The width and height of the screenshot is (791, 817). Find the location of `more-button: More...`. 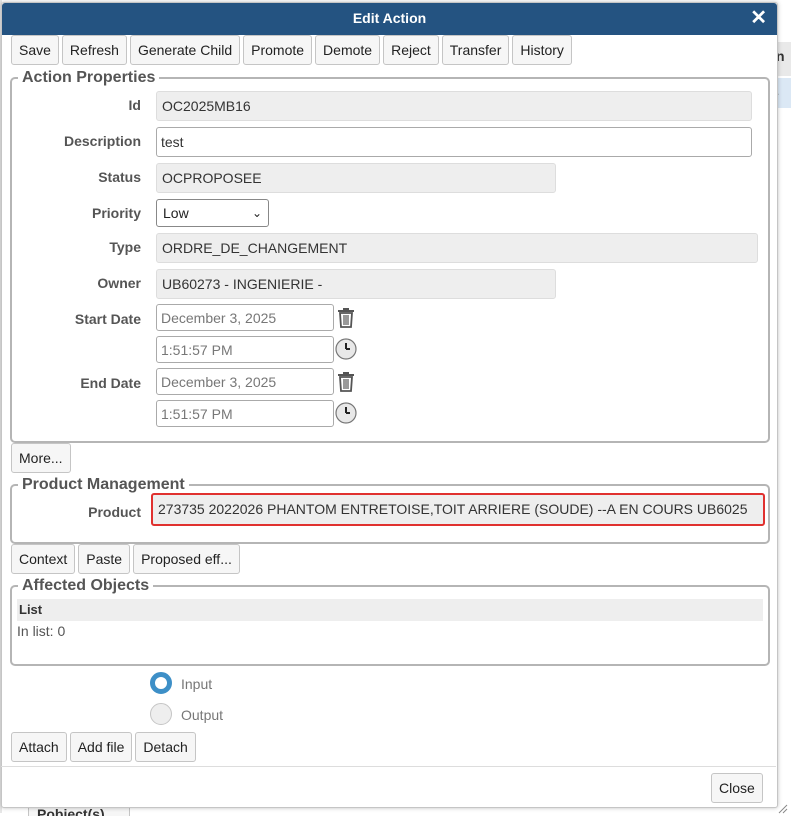

more-button: More... is located at coordinates (41, 458).